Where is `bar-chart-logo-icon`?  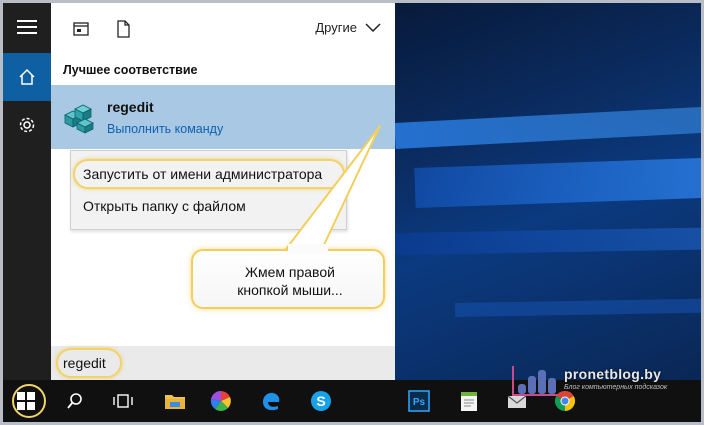
bar-chart-logo-icon is located at coordinates (535, 381).